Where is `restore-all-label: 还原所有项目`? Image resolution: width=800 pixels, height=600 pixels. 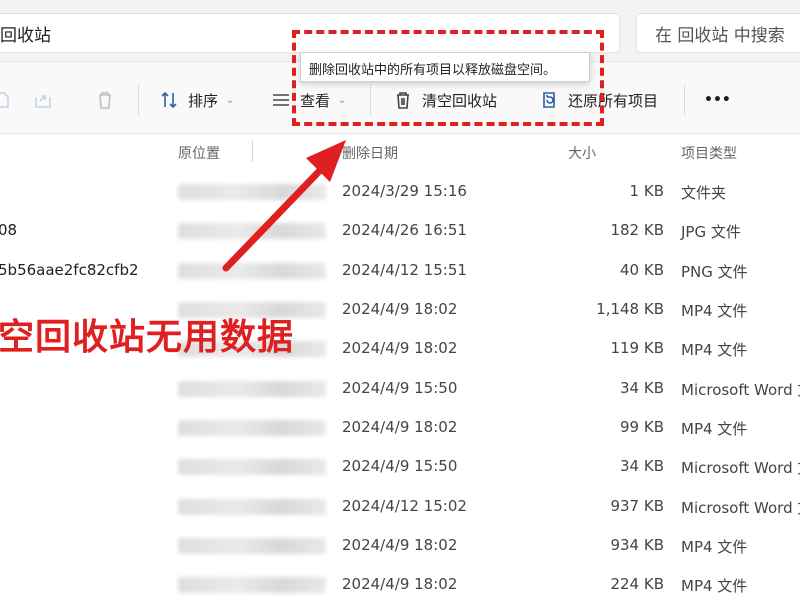 restore-all-label: 还原所有项目 is located at coordinates (613, 100).